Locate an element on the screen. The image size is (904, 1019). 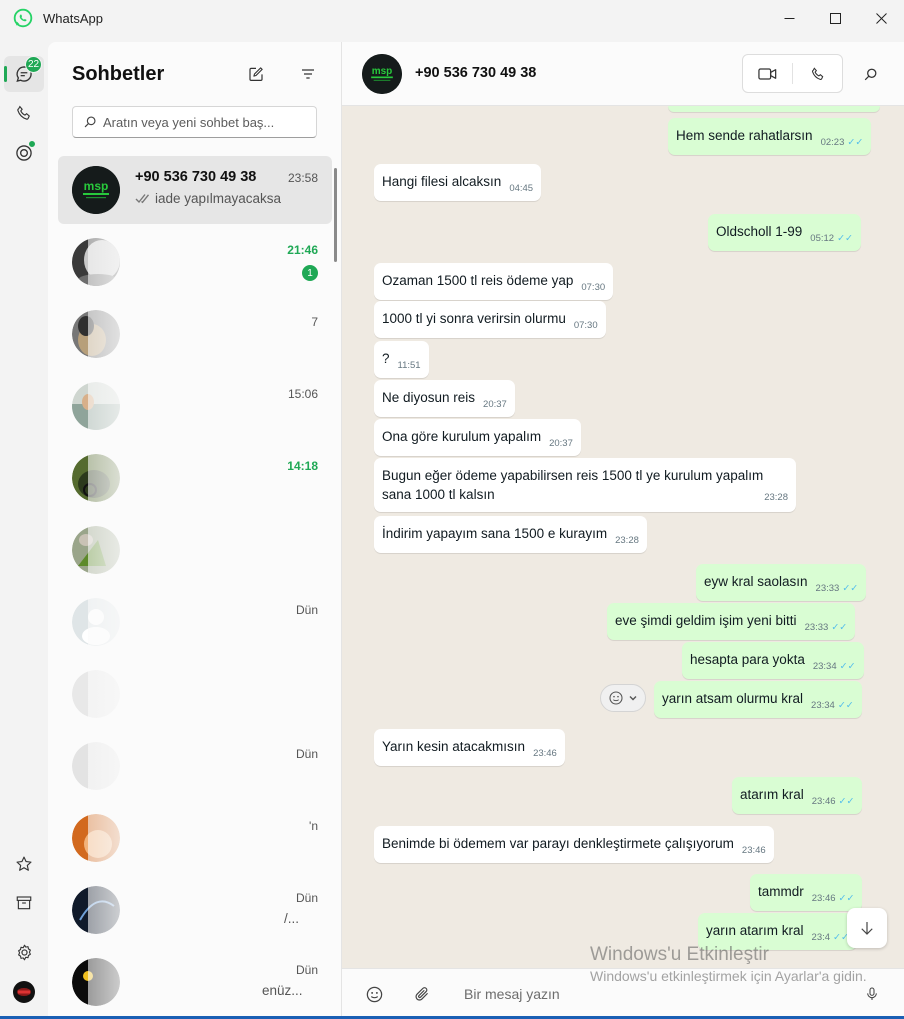
chat-row: 7 is located at coordinates (195, 334).